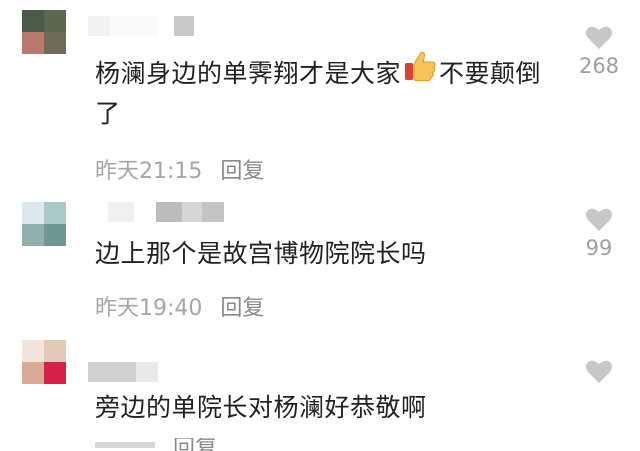  I want to click on timestamp: 昨天21:15, so click(149, 171).